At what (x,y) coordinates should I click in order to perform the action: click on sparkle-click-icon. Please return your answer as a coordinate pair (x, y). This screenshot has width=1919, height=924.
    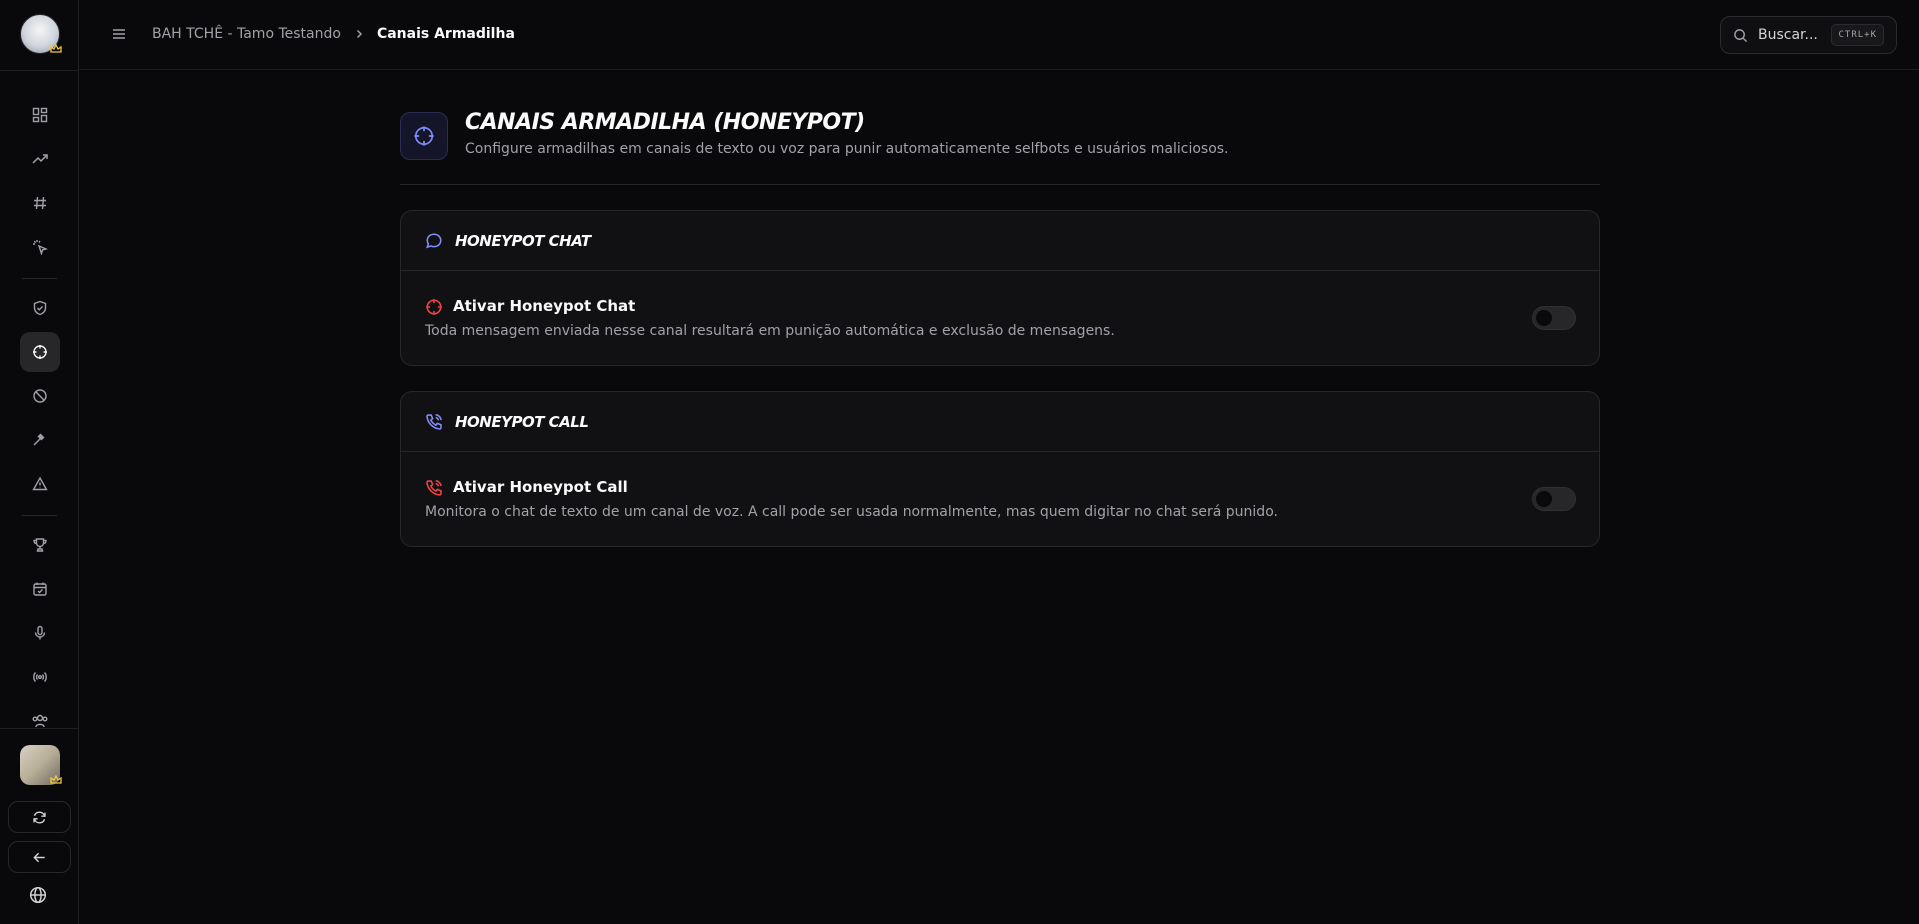
    Looking at the image, I should click on (40, 247).